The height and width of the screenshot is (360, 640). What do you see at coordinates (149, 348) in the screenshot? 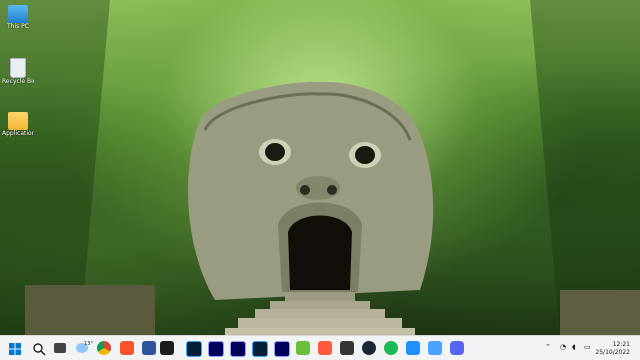
I see `word-icon` at bounding box center [149, 348].